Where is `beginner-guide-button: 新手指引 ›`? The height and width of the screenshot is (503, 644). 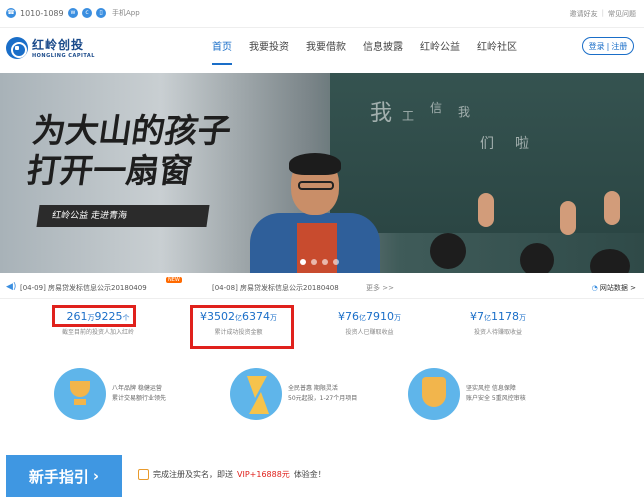
beginner-guide-button: 新手指引 › is located at coordinates (64, 476).